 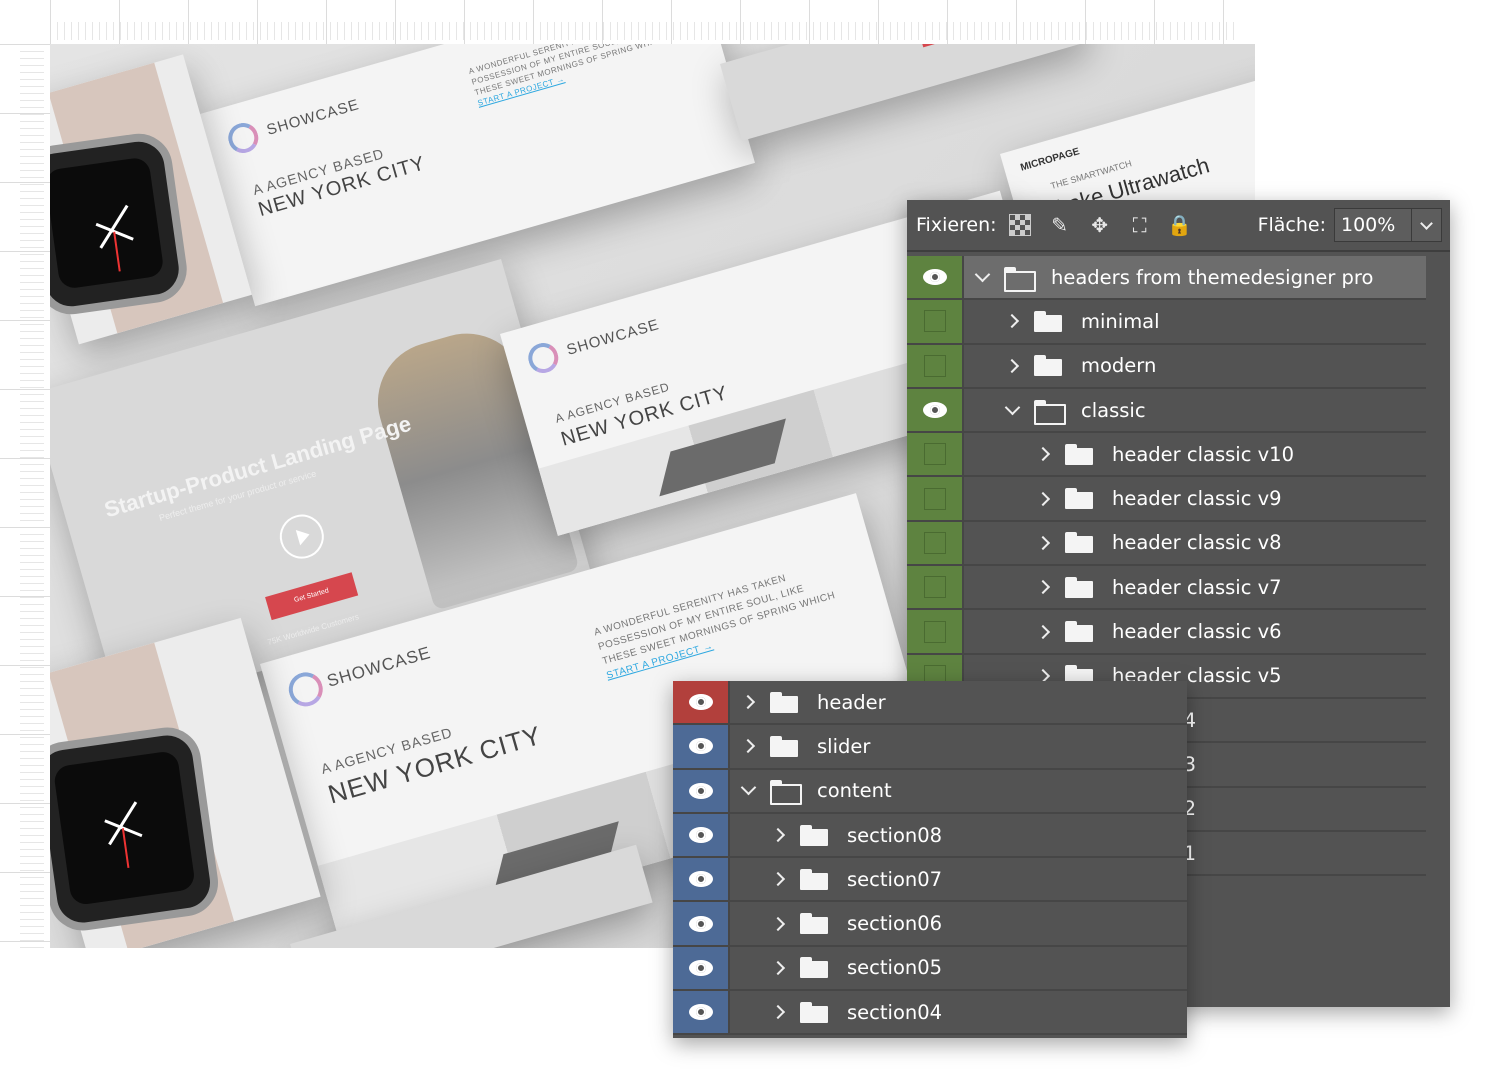 I want to click on watch-top-icon, so click(x=121, y=224).